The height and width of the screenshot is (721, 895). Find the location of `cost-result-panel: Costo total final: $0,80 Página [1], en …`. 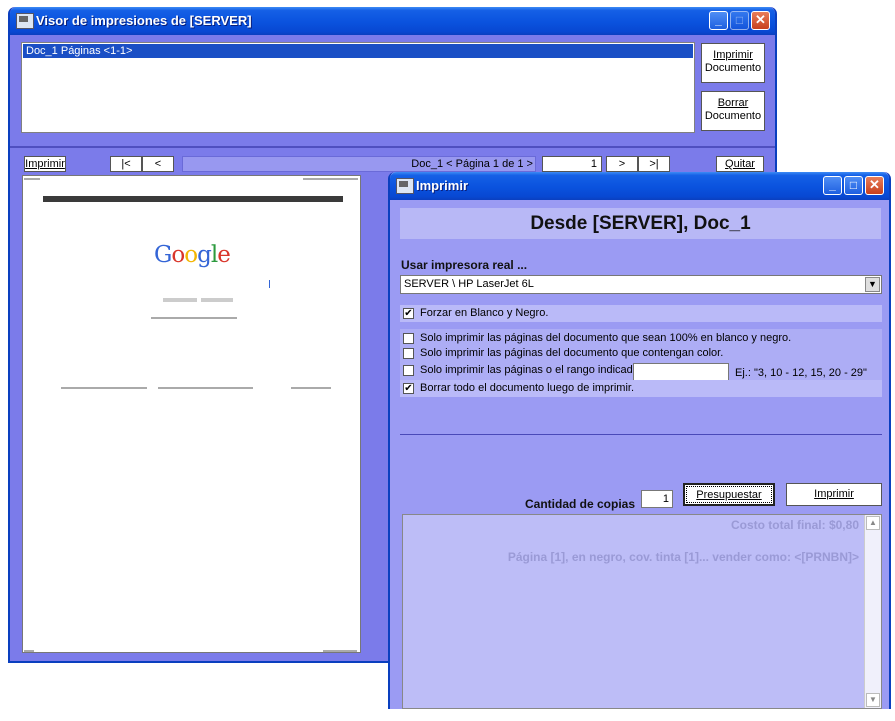

cost-result-panel: Costo total final: $0,80 Página [1], en … is located at coordinates (642, 611).